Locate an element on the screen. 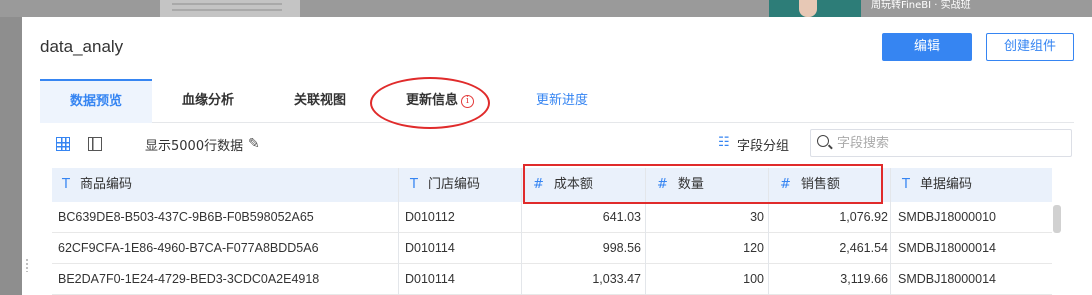 Image resolution: width=1092 pixels, height=295 pixels. tab-related-view: 关联视图 is located at coordinates (320, 101).